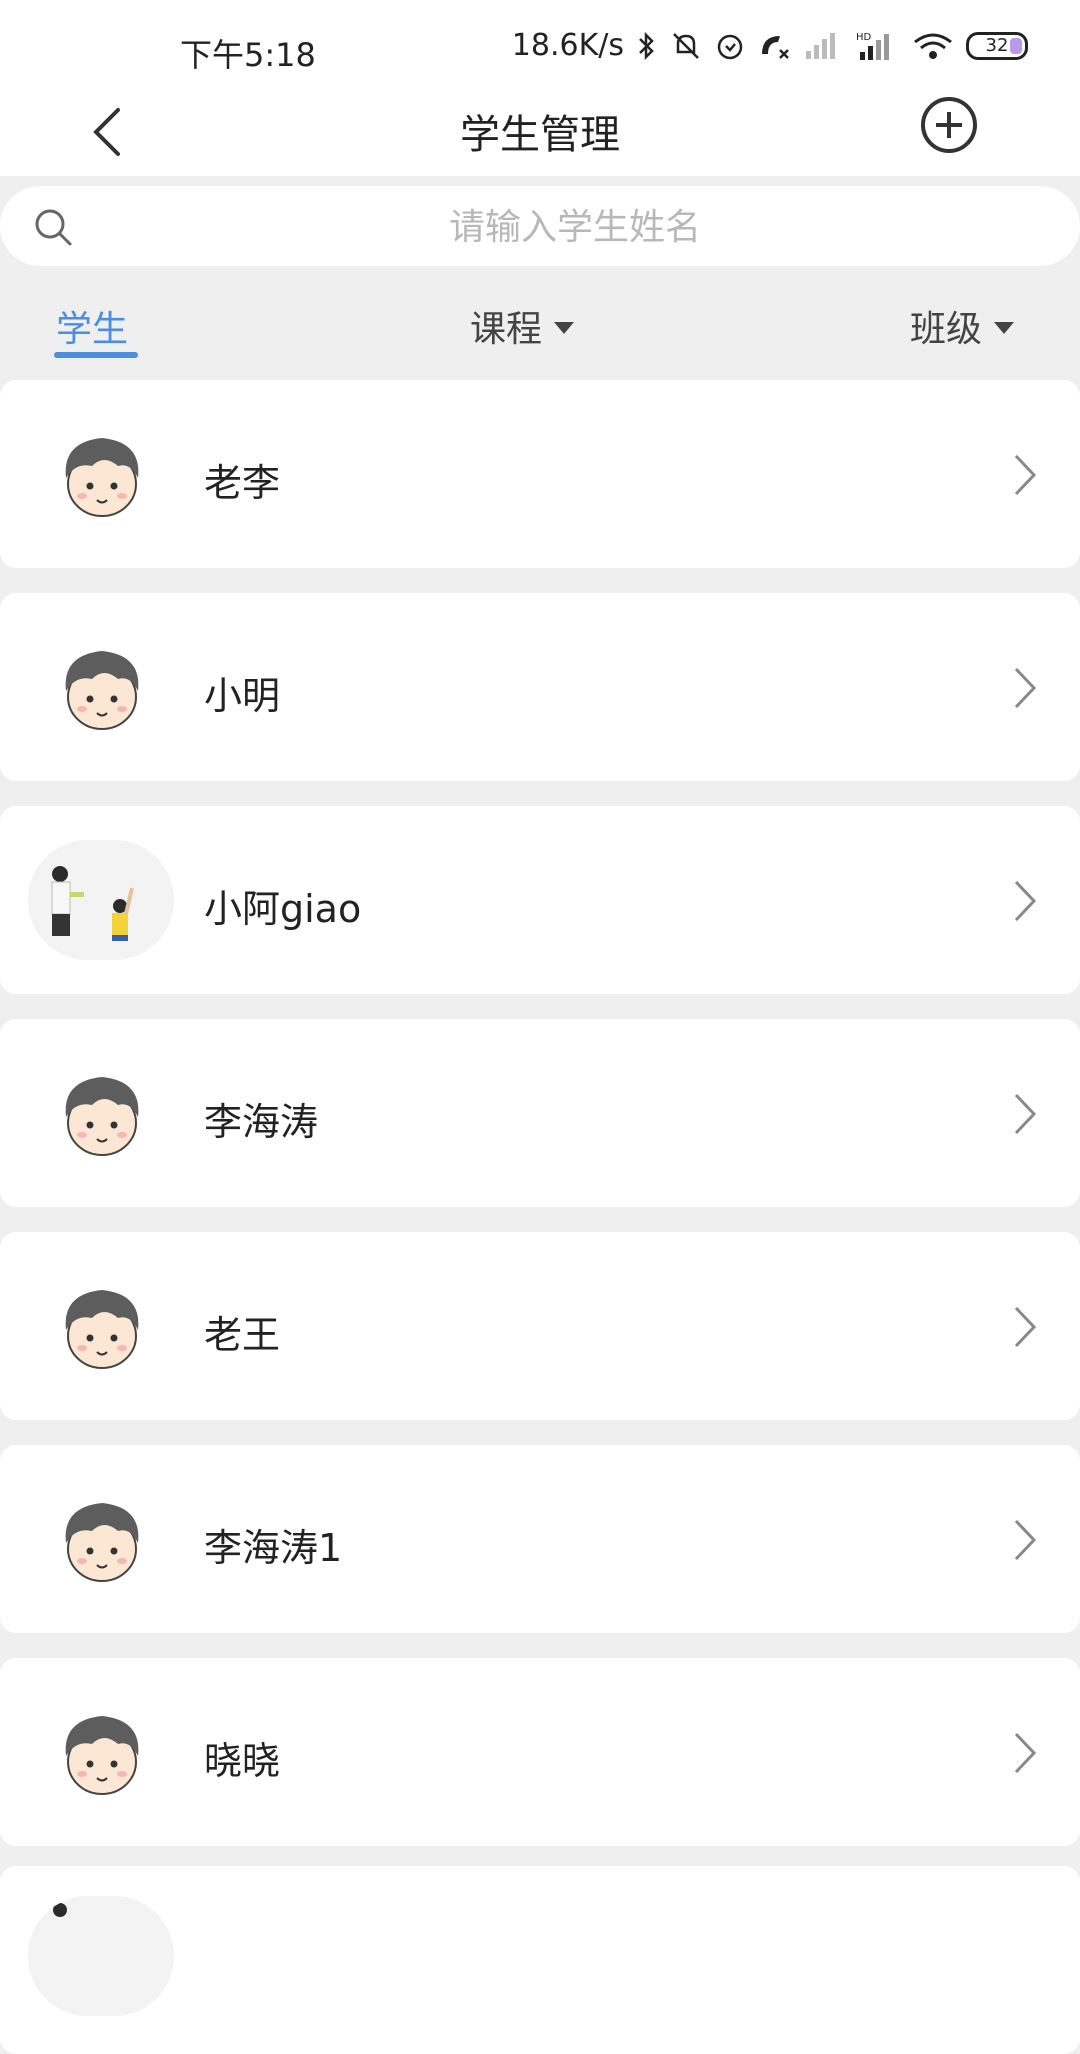 The image size is (1080, 2054). What do you see at coordinates (730, 46) in the screenshot?
I see `alarm-icon` at bounding box center [730, 46].